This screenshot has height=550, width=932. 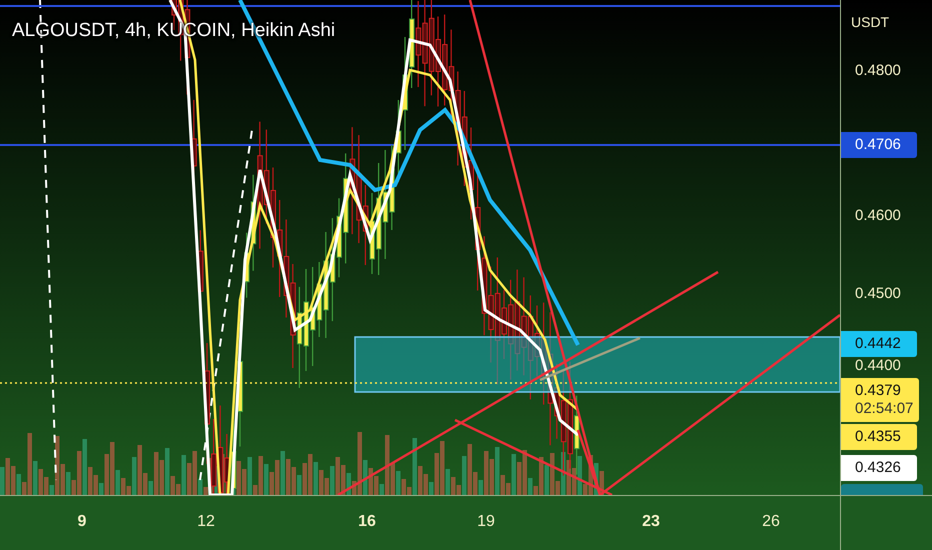 I want to click on time-tick: 9, so click(x=82, y=522).